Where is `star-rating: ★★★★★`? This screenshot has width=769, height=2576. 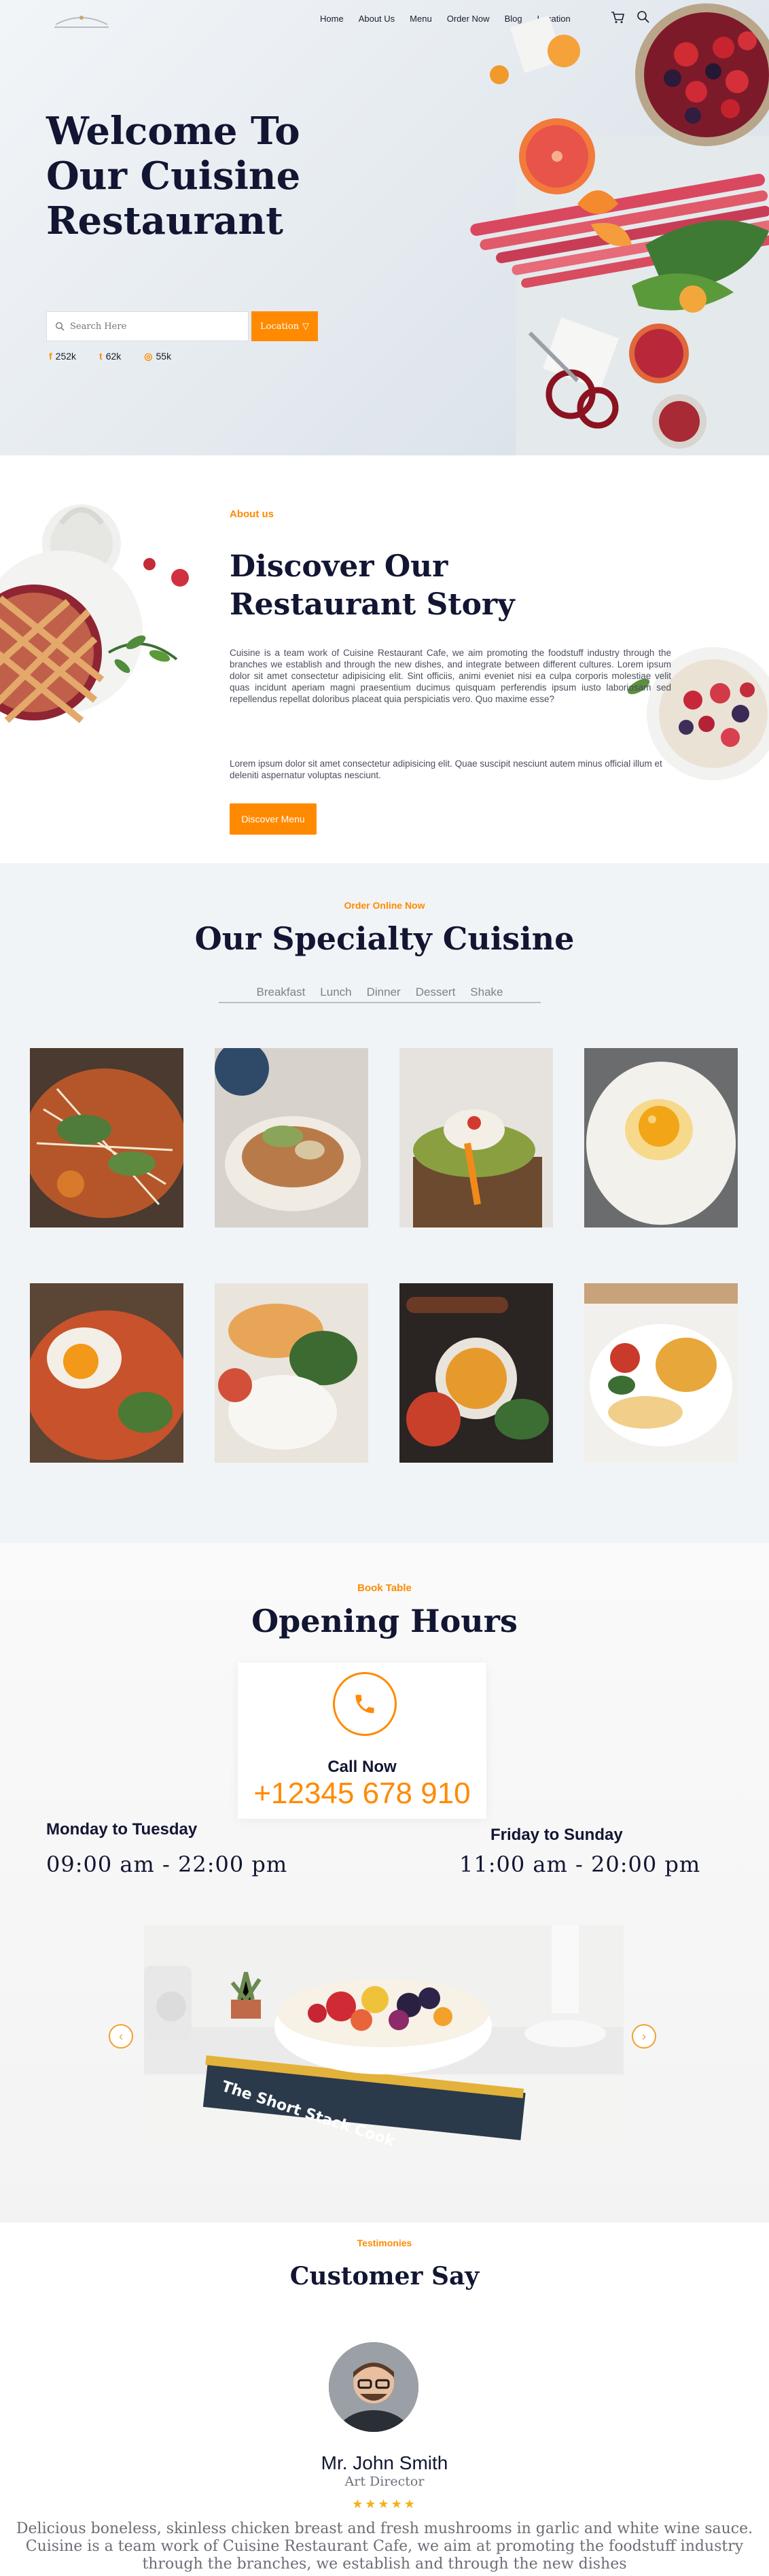 star-rating: ★★★★★ is located at coordinates (385, 2504).